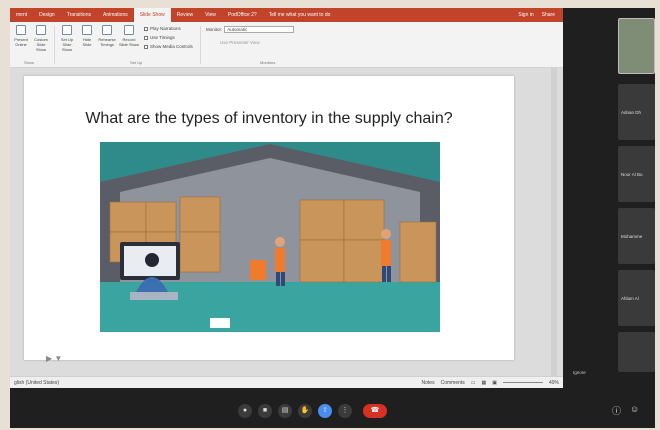  Describe the element at coordinates (631, 112) in the screenshot. I see `participant-name: Adnan Dh` at that location.